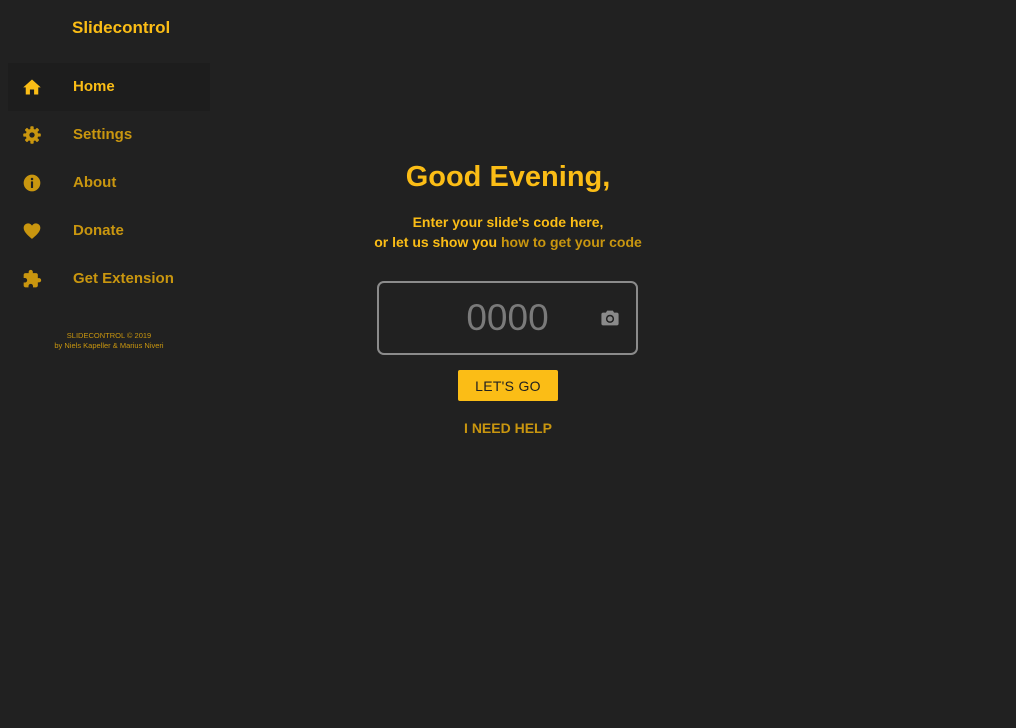 Image resolution: width=1016 pixels, height=728 pixels. What do you see at coordinates (95, 182) in the screenshot?
I see `sidebar-item-label: About` at bounding box center [95, 182].